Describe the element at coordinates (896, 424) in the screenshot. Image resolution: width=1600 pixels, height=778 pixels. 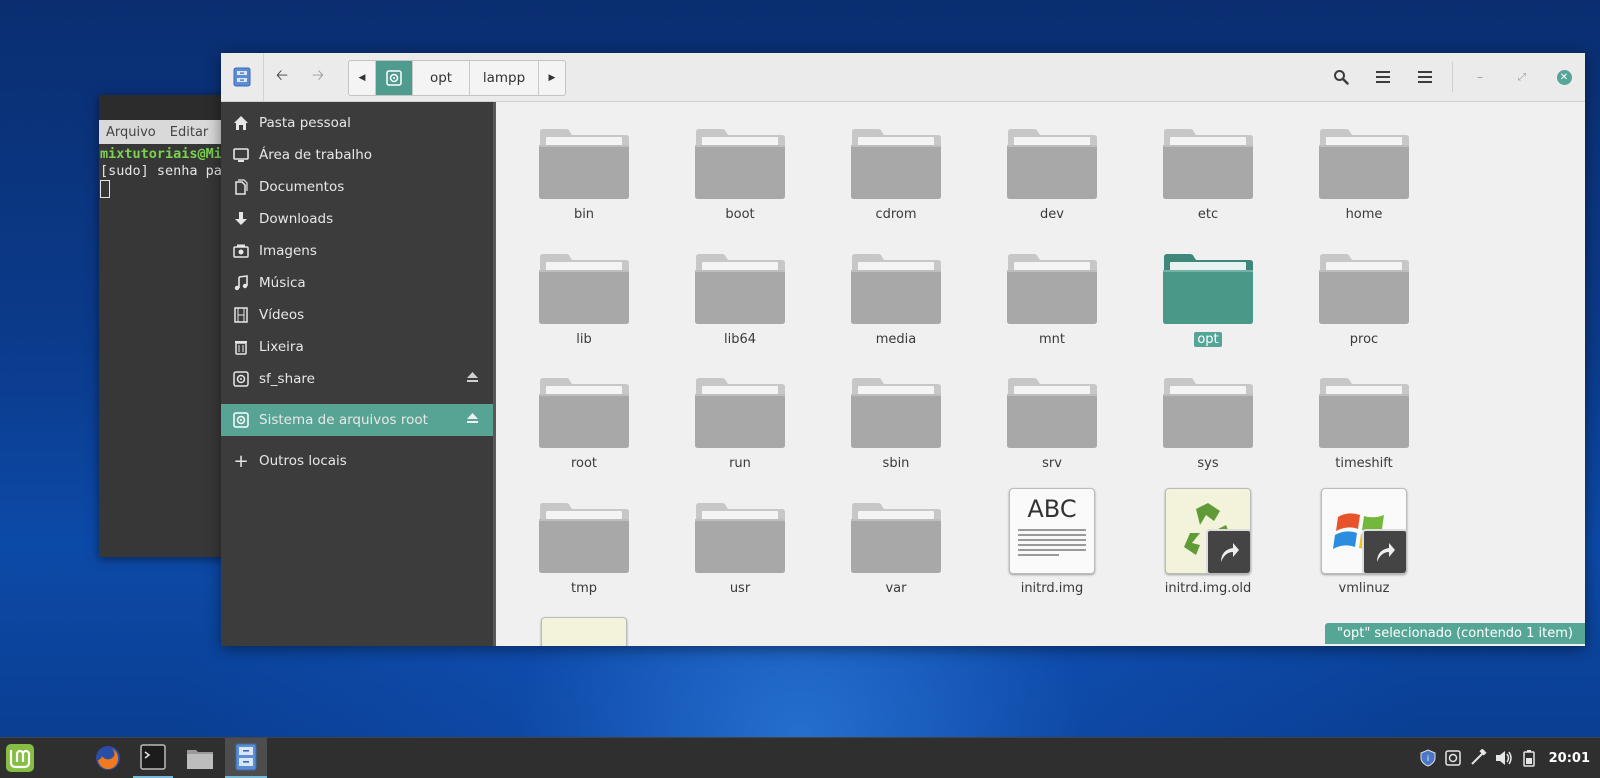
I see `file-item: sbin` at that location.